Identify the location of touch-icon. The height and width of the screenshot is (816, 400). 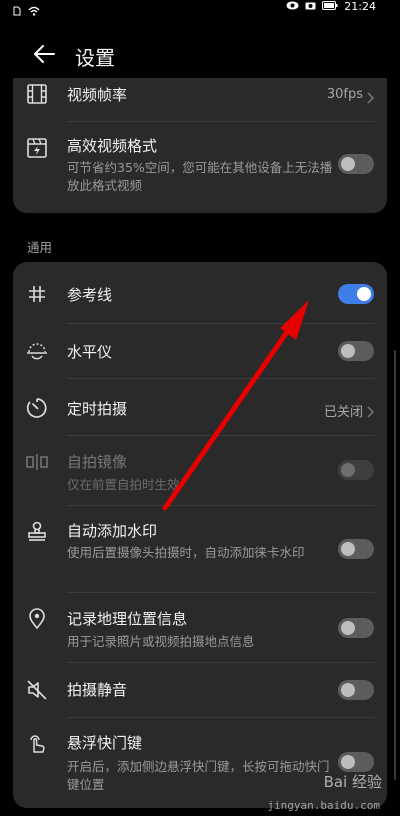
(37, 744).